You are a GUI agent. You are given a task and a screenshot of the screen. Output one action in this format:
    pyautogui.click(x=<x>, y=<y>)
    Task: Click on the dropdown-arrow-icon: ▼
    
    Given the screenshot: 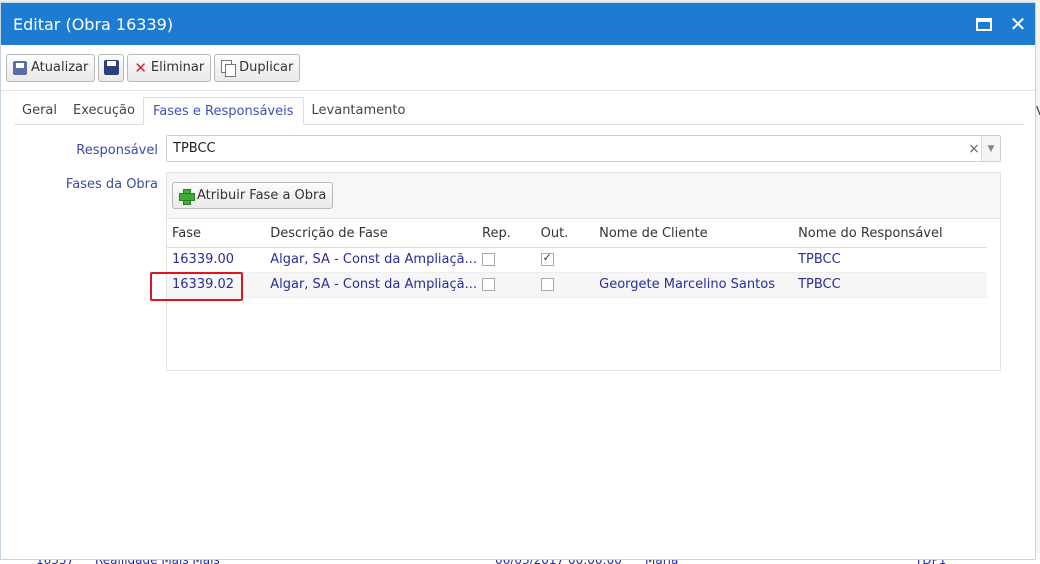 What is the action you would take?
    pyautogui.click(x=990, y=148)
    